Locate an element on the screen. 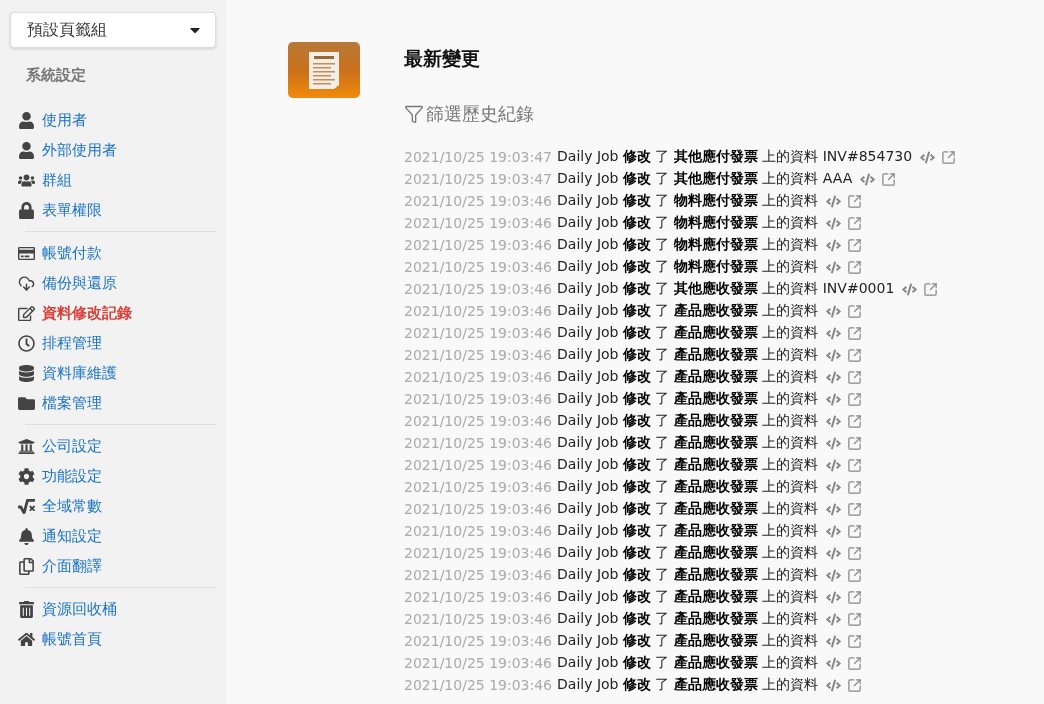  tab-group-dropdown: 預設頁籤組 is located at coordinates (113, 30).